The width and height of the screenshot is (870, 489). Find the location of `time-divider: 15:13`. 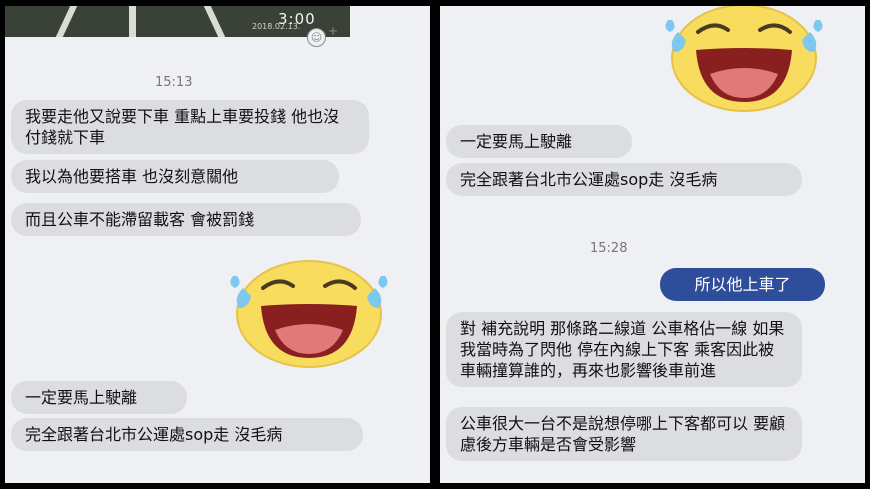

time-divider: 15:13 is located at coordinates (174, 82).